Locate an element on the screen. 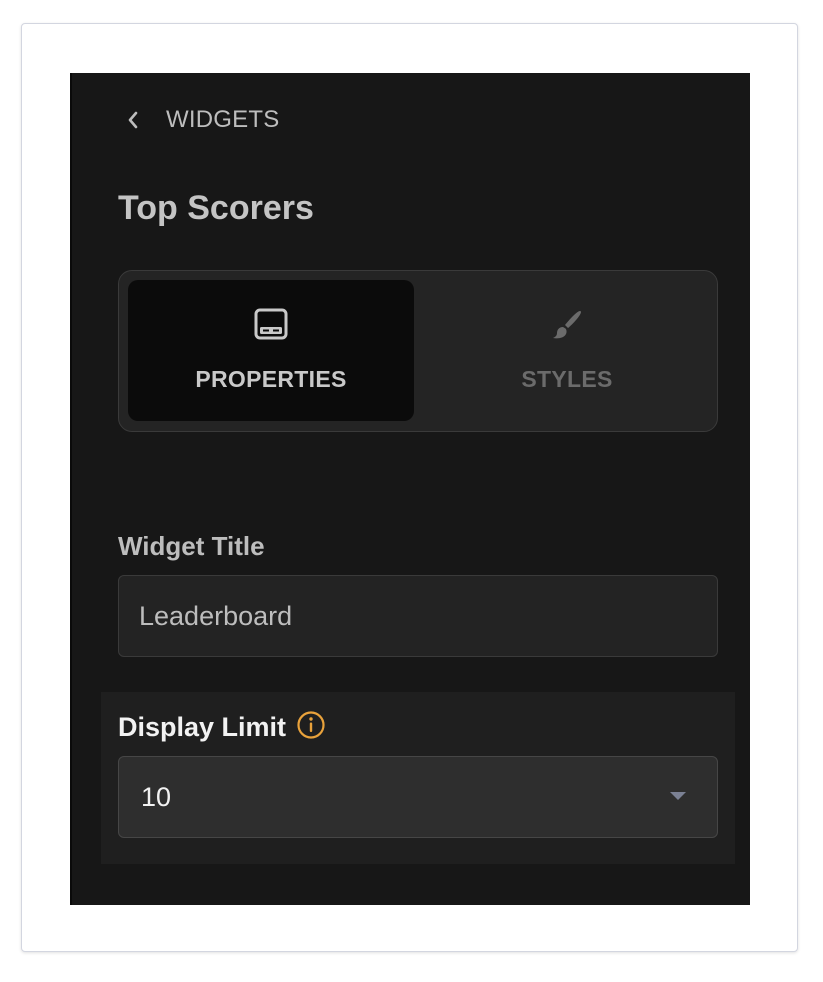 This screenshot has height=982, width=823. display-limit-label-row: Display Limit is located at coordinates (222, 727).